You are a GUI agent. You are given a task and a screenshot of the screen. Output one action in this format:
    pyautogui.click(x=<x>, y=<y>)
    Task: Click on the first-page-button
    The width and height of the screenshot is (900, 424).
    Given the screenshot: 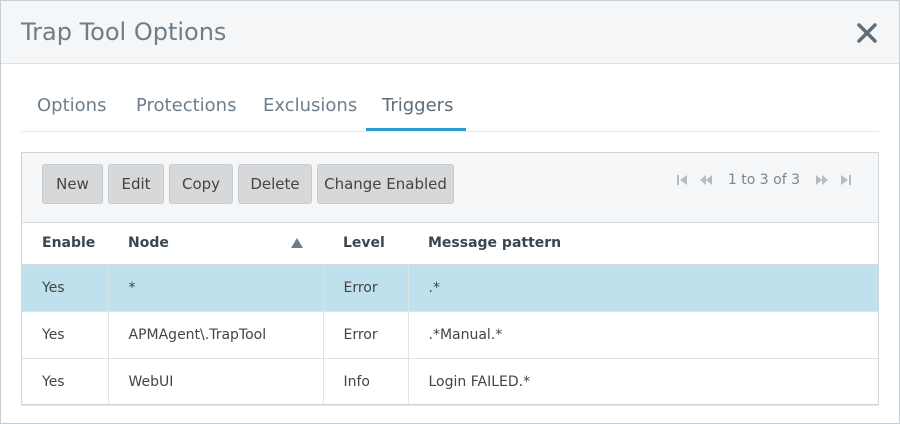 What is the action you would take?
    pyautogui.click(x=682, y=180)
    